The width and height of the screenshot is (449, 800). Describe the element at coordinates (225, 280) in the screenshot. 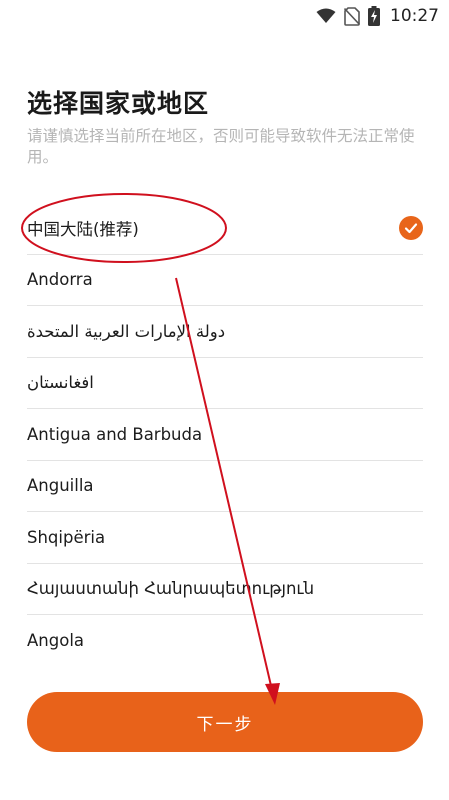

I see `region-item-andorra: Andorra` at that location.